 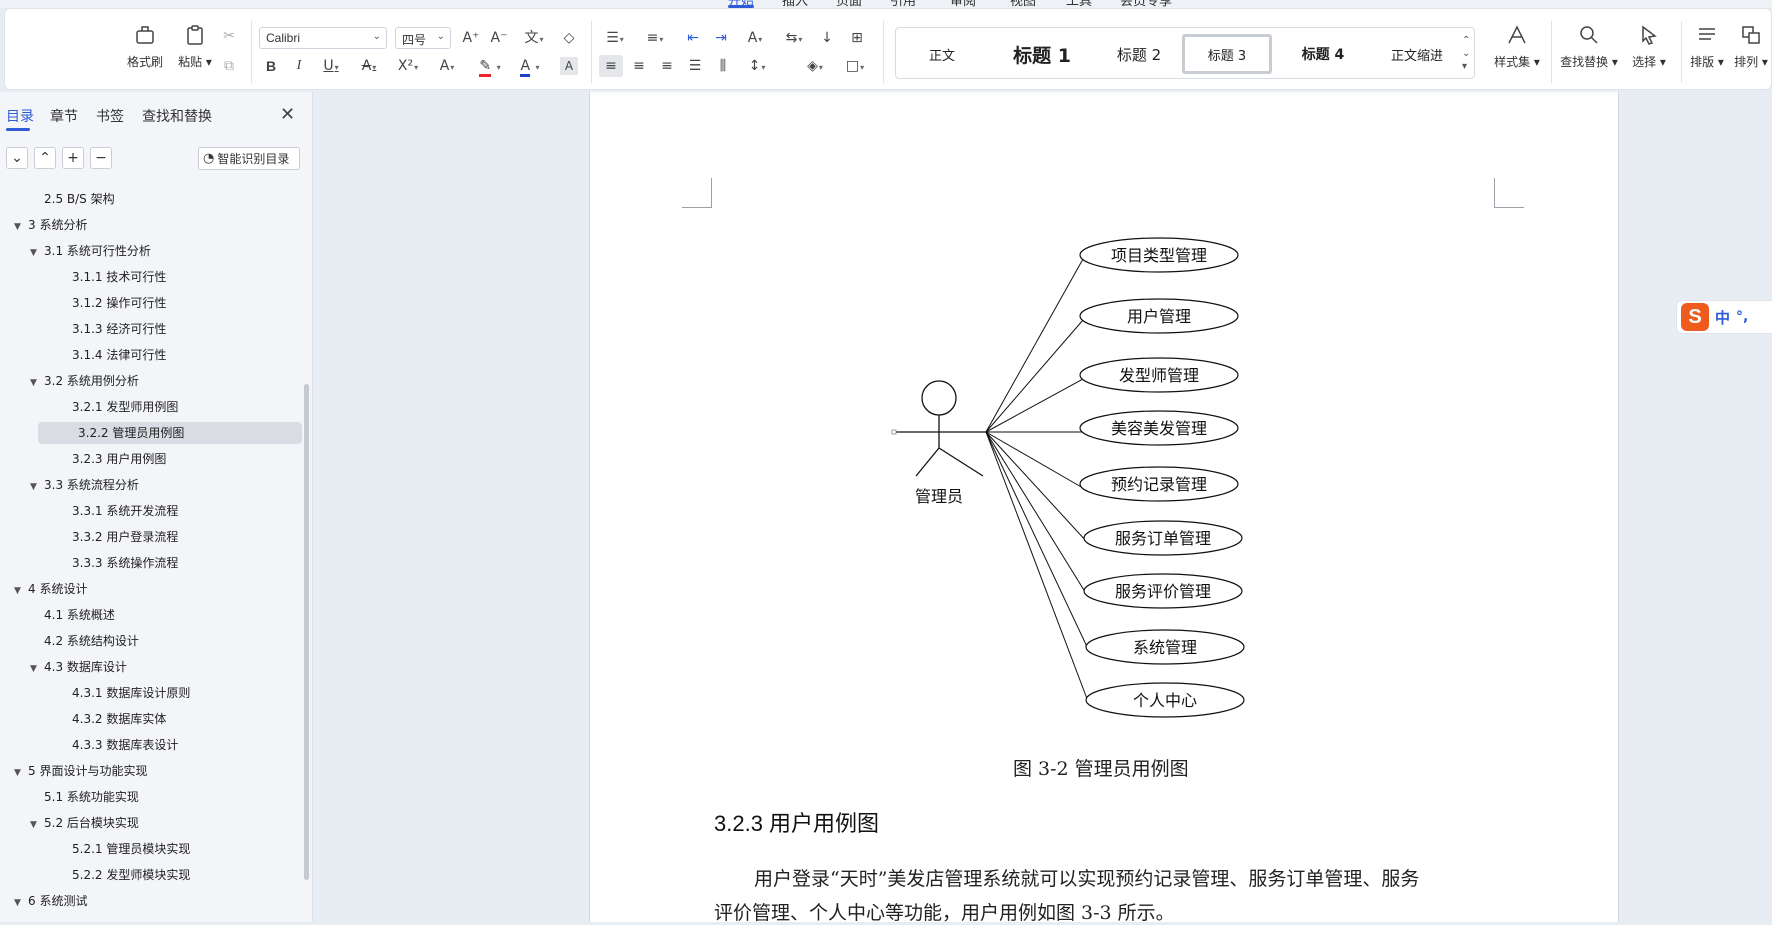 What do you see at coordinates (611, 66) in the screenshot?
I see `align-left-icon: ≡` at bounding box center [611, 66].